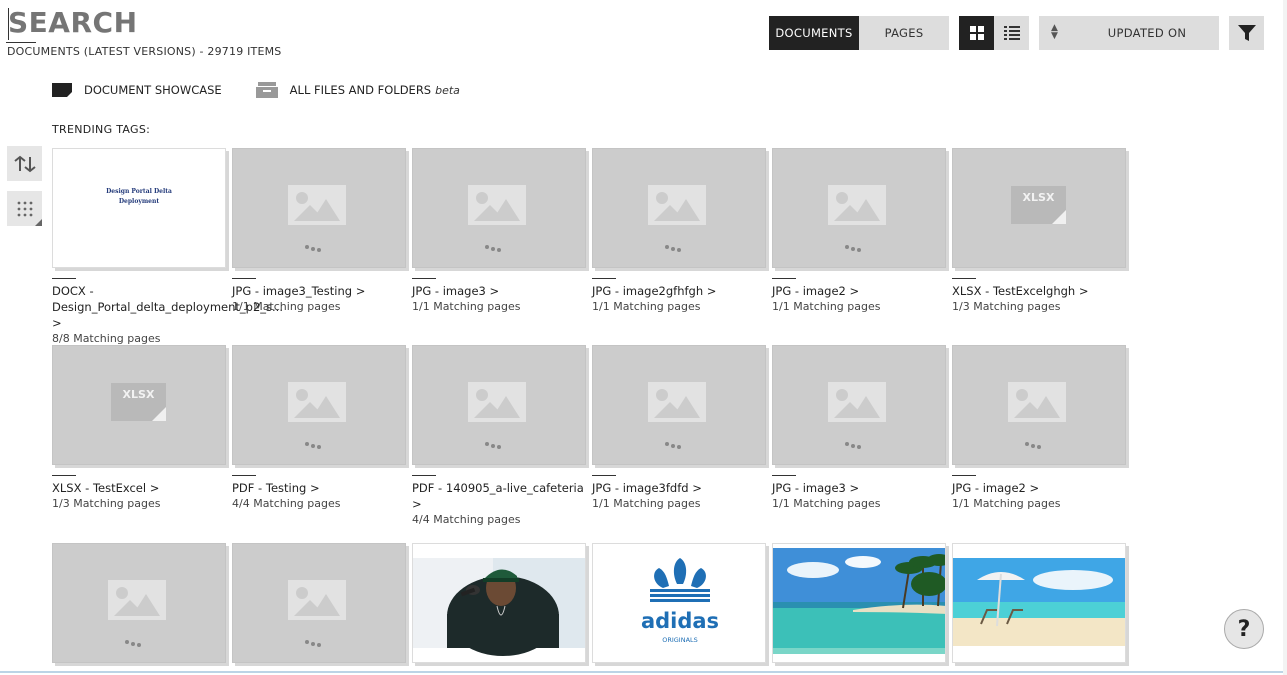  I want to click on tile-title: XLSX - TestExcelghgh >, so click(1039, 291).